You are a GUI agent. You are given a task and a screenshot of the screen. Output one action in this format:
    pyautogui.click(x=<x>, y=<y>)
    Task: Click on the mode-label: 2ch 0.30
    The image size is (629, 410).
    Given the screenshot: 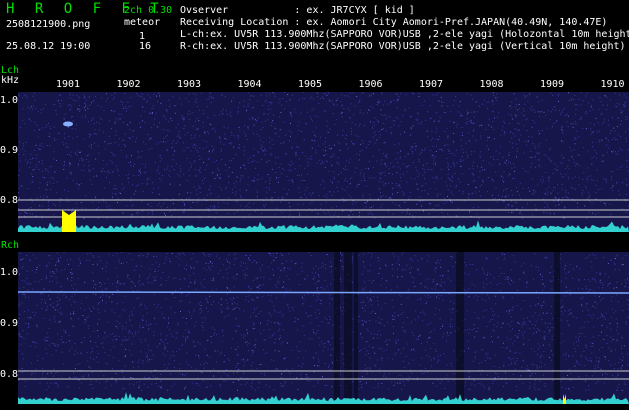 What is the action you would take?
    pyautogui.click(x=148, y=10)
    